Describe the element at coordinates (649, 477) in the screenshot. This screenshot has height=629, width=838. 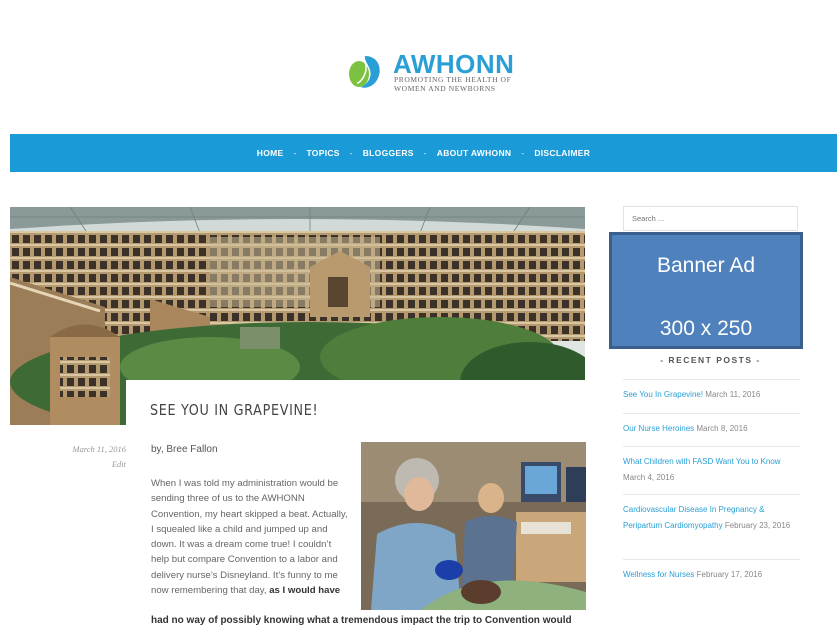
I see `recent-post-date: March 4, 2016` at that location.